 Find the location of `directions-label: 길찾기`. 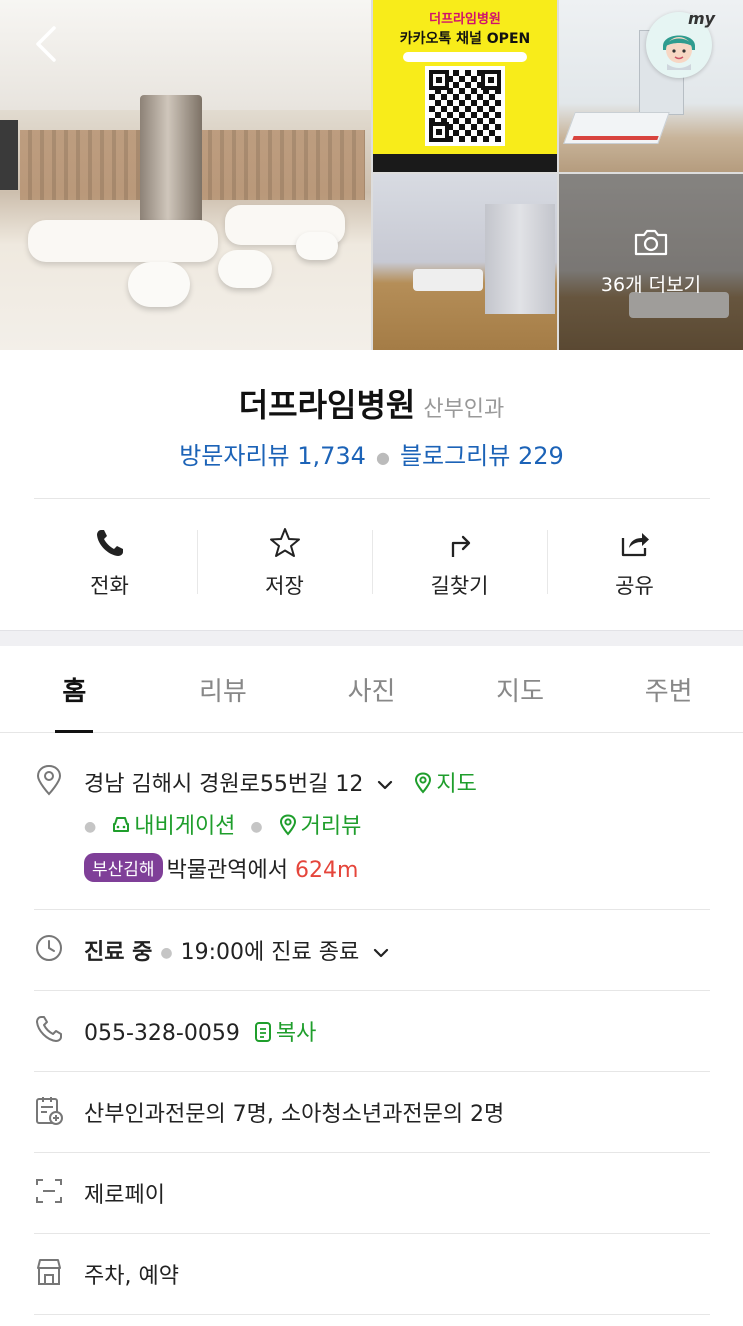

directions-label: 길찾기 is located at coordinates (459, 586).